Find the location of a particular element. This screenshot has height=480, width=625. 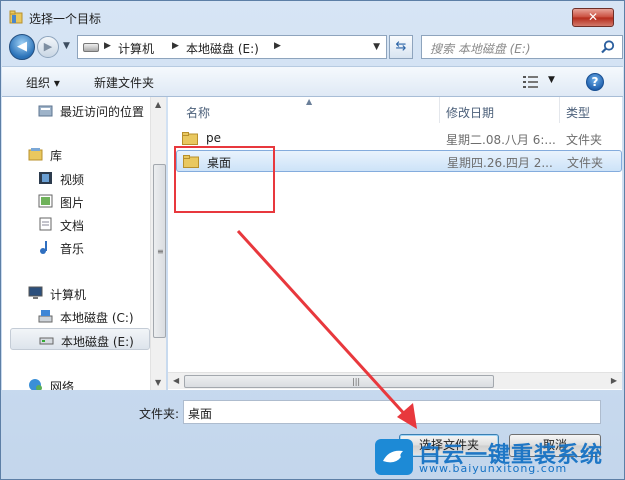

sort-ascending-icon: ▲ is located at coordinates (309, 101).